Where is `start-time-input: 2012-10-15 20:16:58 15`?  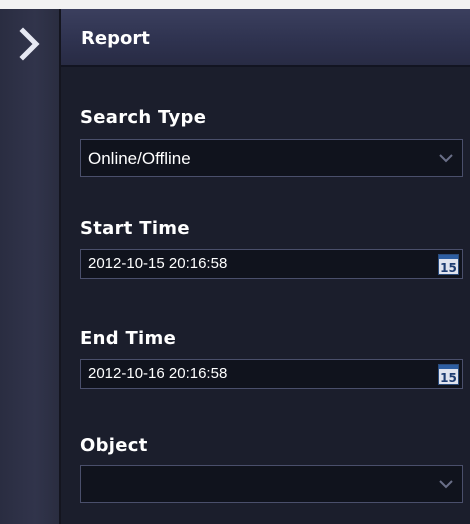 start-time-input: 2012-10-15 20:16:58 15 is located at coordinates (271, 264).